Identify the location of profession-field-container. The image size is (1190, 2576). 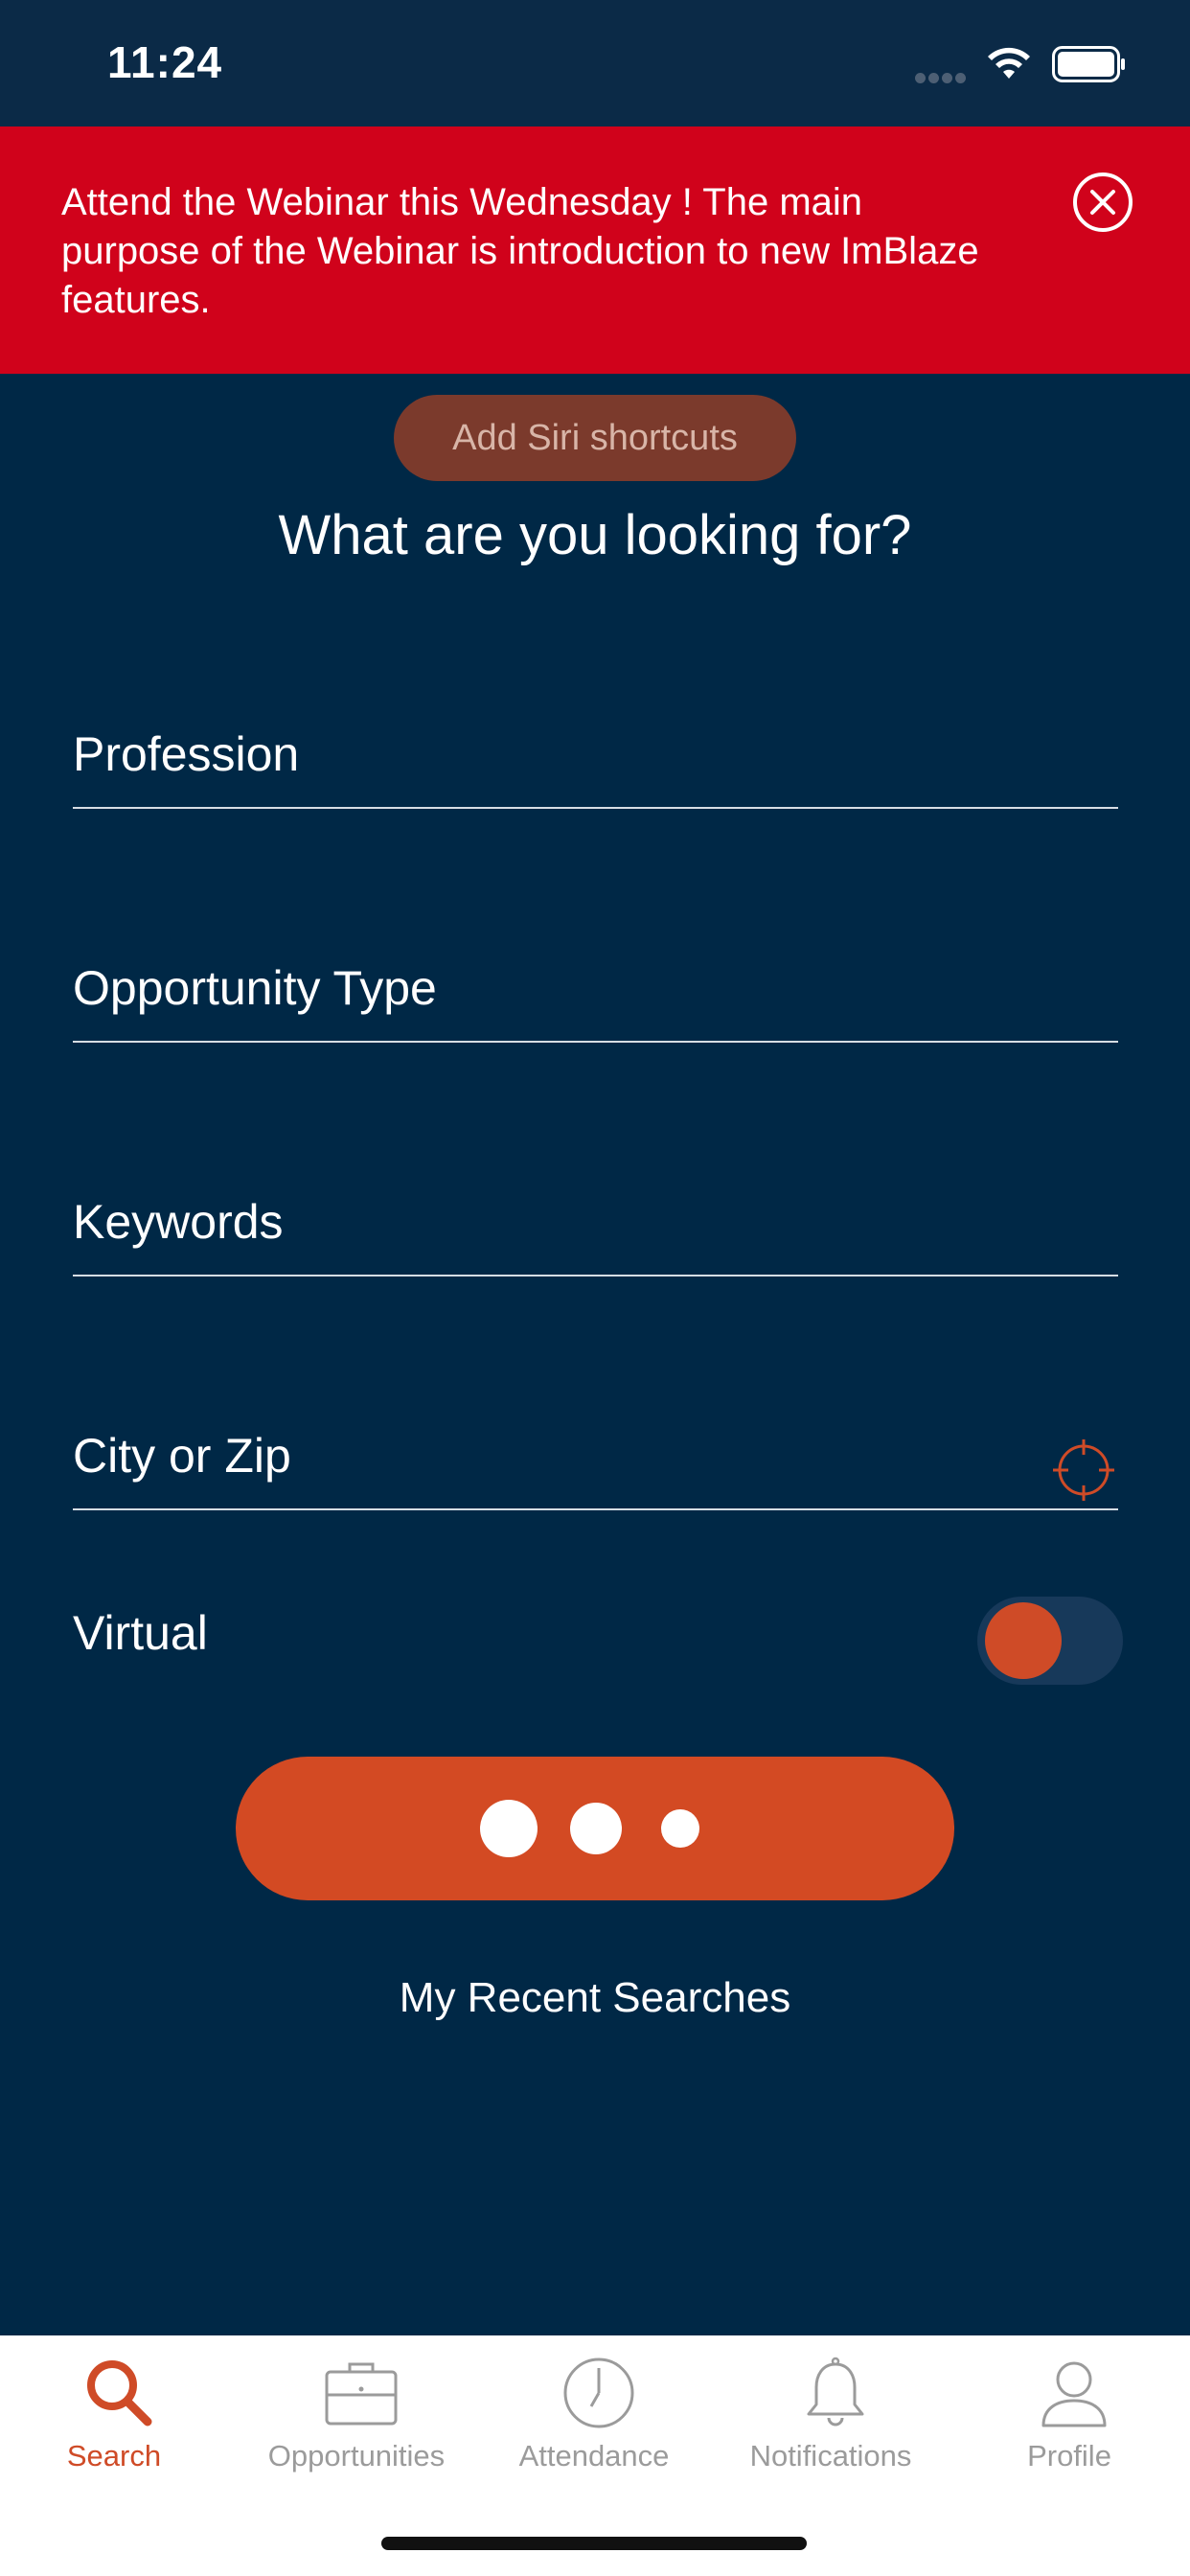
(595, 750).